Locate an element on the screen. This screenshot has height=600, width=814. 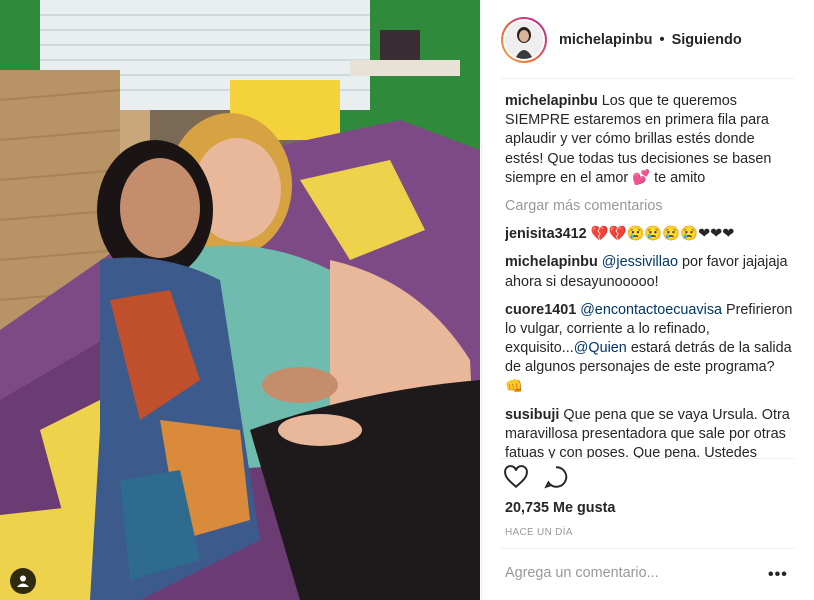
username-link: michelapinbu is located at coordinates (605, 40).